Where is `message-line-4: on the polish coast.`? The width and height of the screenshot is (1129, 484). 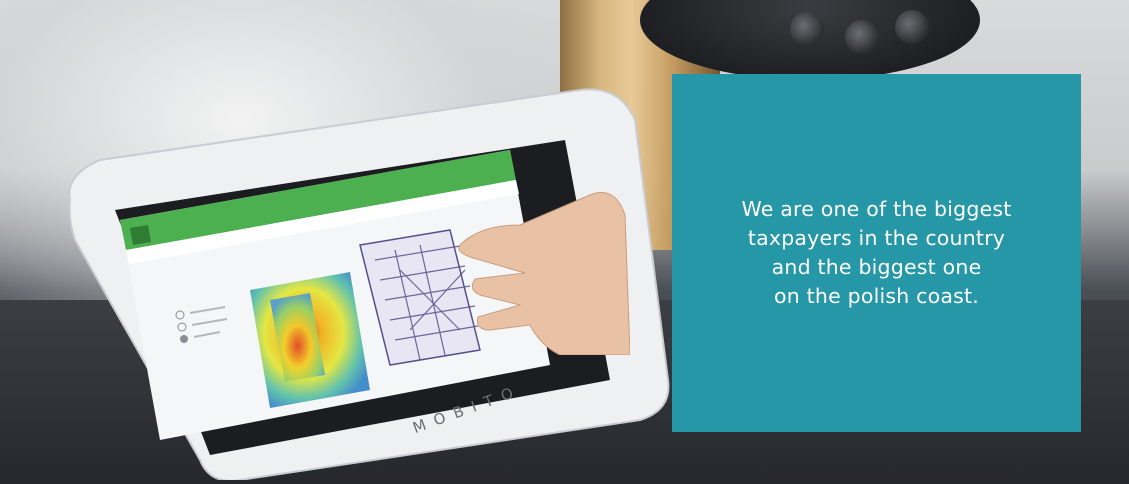 message-line-4: on the polish coast. is located at coordinates (876, 296).